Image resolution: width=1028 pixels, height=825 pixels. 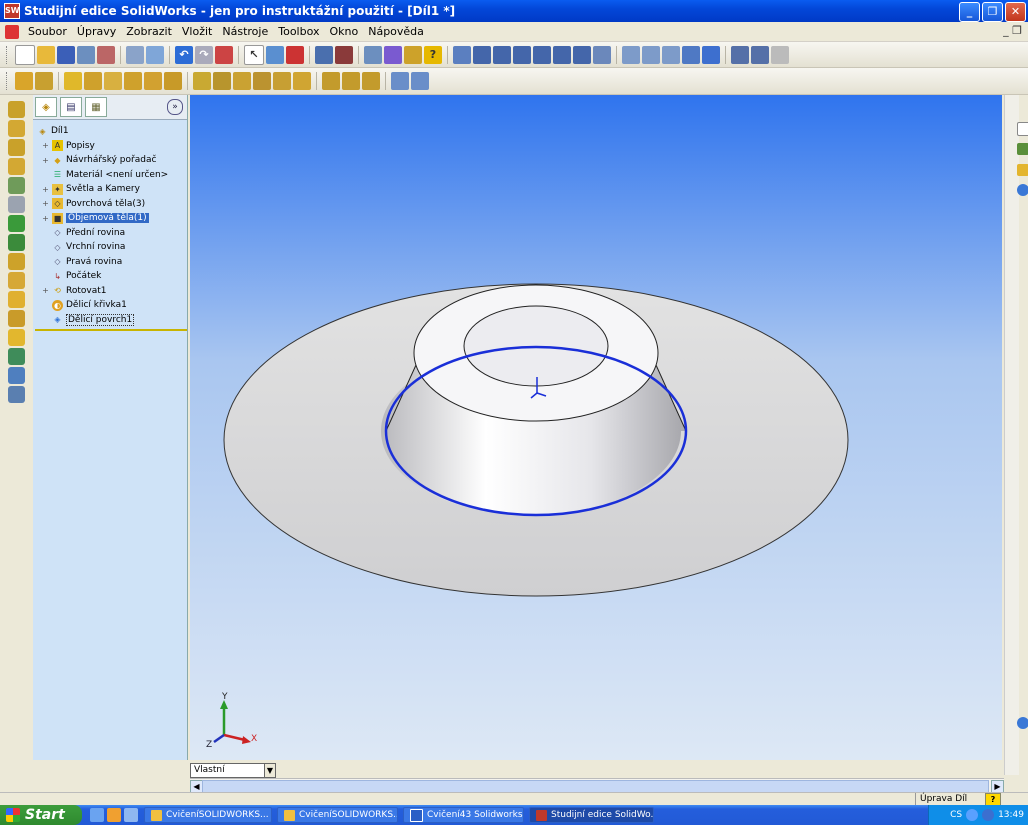 I want to click on rib-icon, so click(x=173, y=81).